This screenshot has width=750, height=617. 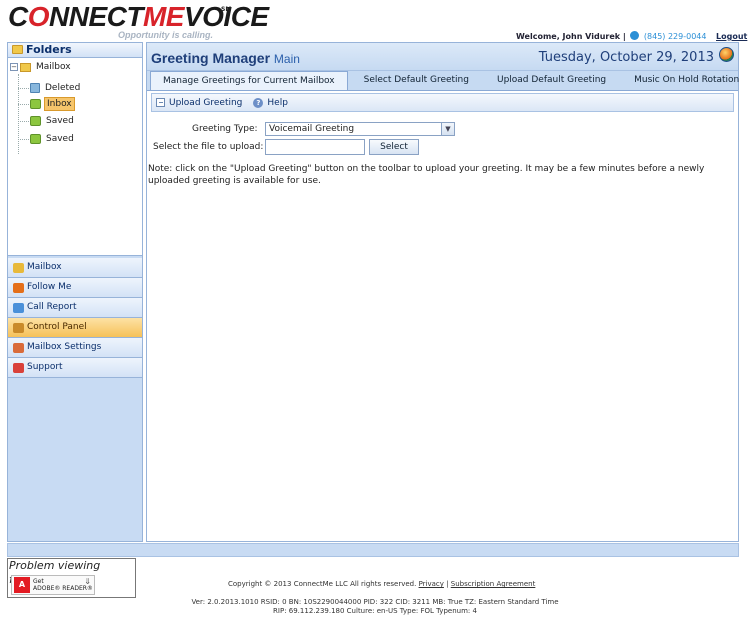 I want to click on help-icon: ?, so click(x=258, y=102).